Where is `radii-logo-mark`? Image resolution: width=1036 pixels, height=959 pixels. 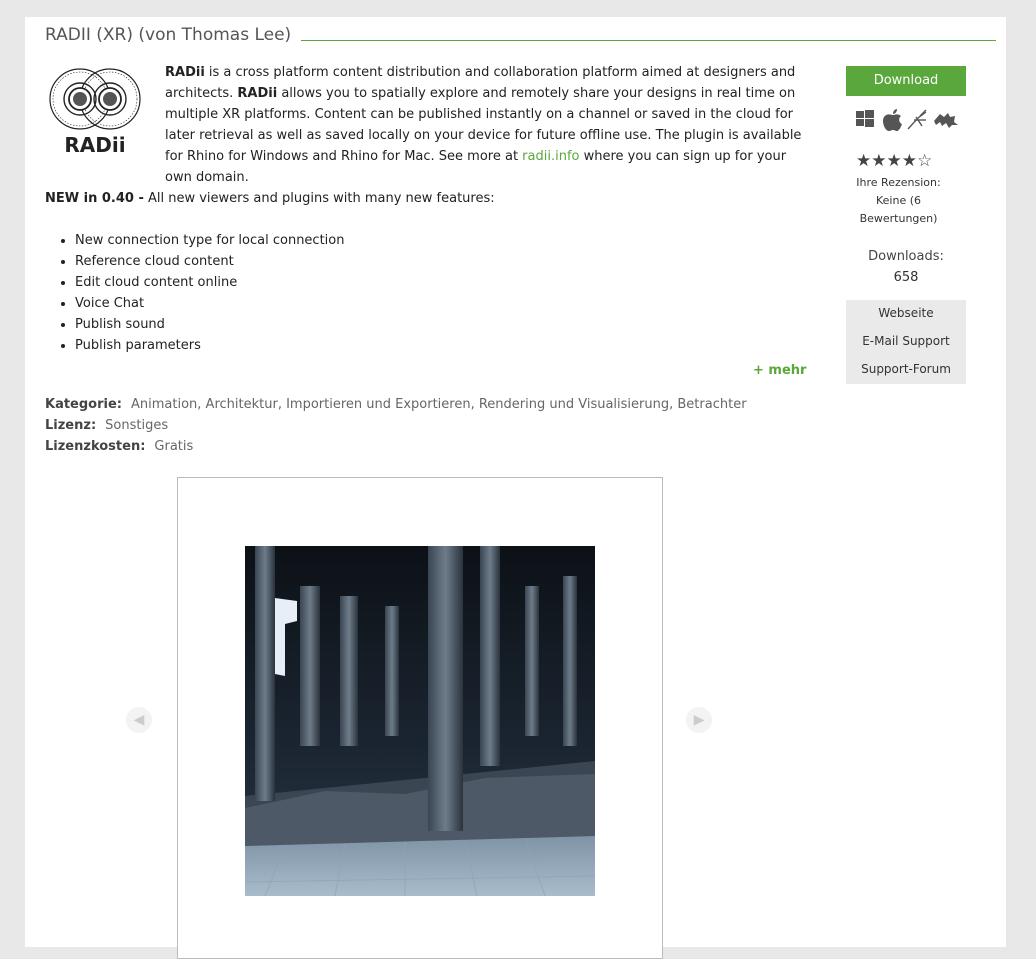
radii-logo-mark is located at coordinates (95, 99).